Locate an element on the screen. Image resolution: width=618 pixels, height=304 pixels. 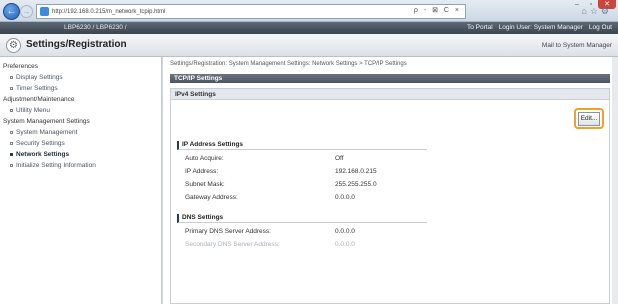
sidebar-item-label: Display Settings is located at coordinates (39, 77).